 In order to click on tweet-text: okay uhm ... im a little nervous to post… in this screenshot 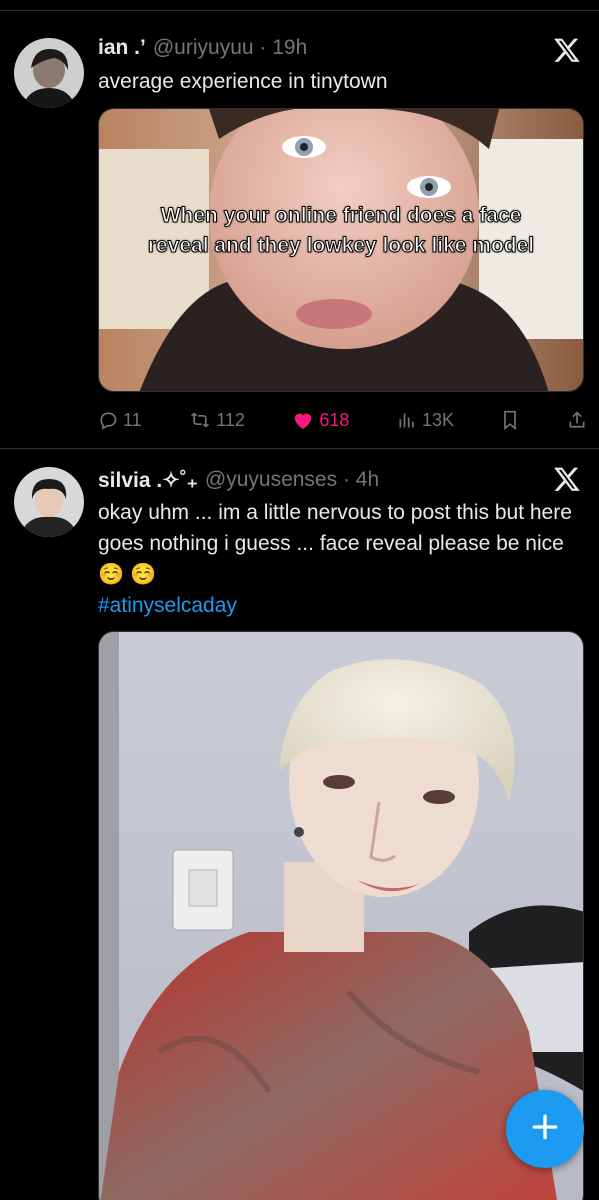, I will do `click(342, 559)`.